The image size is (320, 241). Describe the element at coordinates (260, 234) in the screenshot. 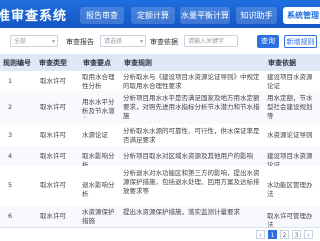

I see `prev-page-button: ‹` at that location.